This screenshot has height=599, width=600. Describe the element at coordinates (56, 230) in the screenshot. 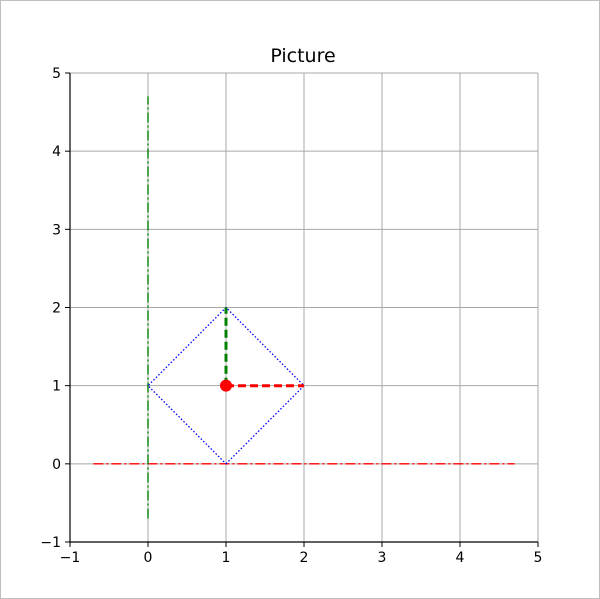

I see `y-tick-label: 3` at that location.